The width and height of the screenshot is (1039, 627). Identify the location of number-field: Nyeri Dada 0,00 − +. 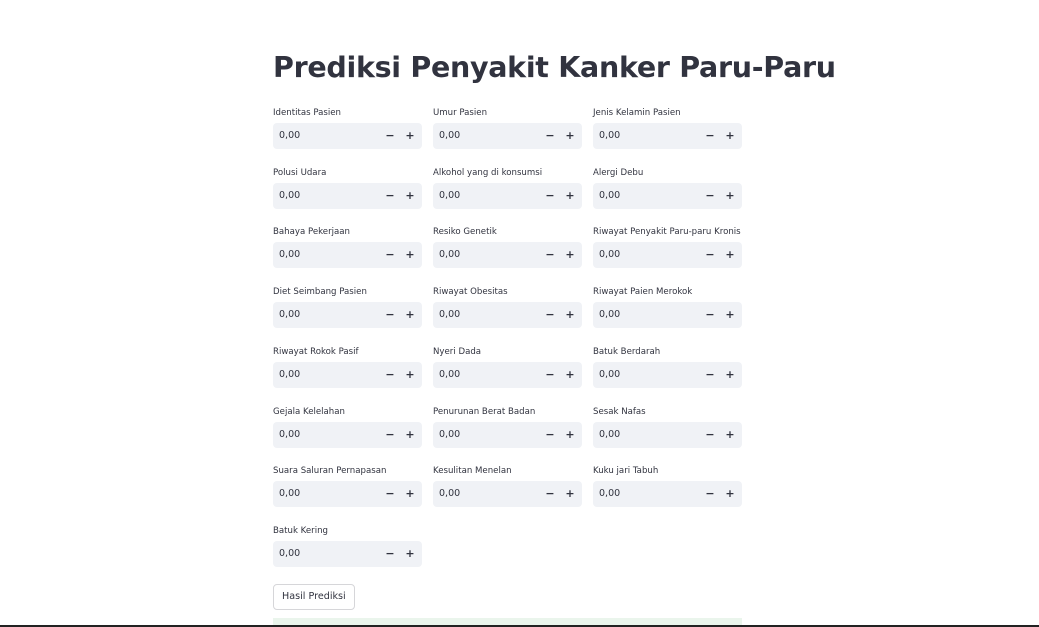
(507, 376).